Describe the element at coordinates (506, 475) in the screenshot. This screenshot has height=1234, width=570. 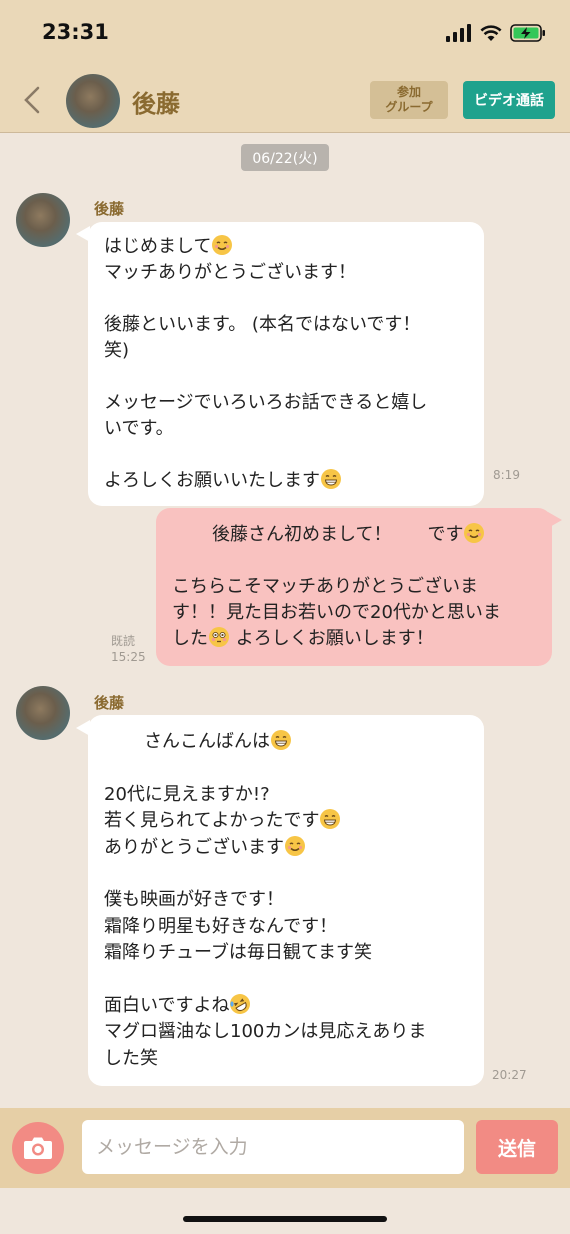
I see `message-time: 8:19` at that location.